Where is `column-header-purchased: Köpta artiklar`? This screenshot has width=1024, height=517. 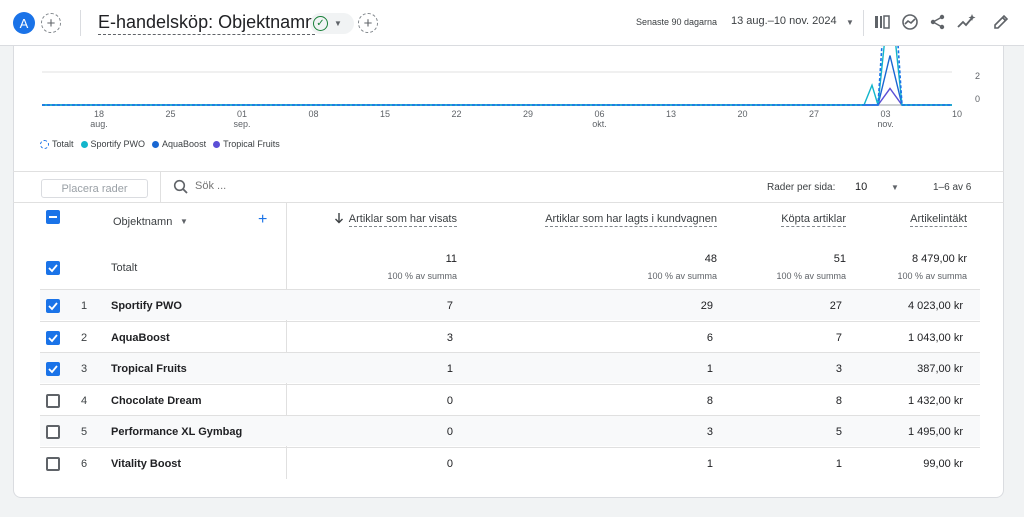
column-header-purchased: Köpta artiklar is located at coordinates (813, 220).